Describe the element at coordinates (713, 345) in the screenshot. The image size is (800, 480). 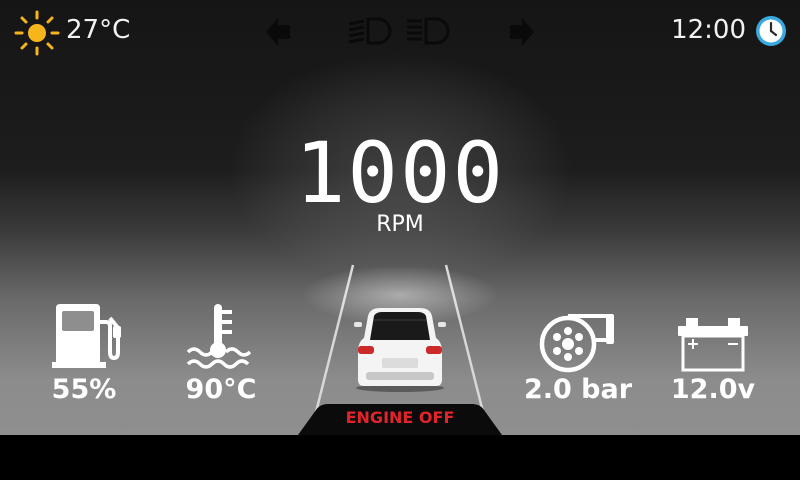
I see `battery-icon` at that location.